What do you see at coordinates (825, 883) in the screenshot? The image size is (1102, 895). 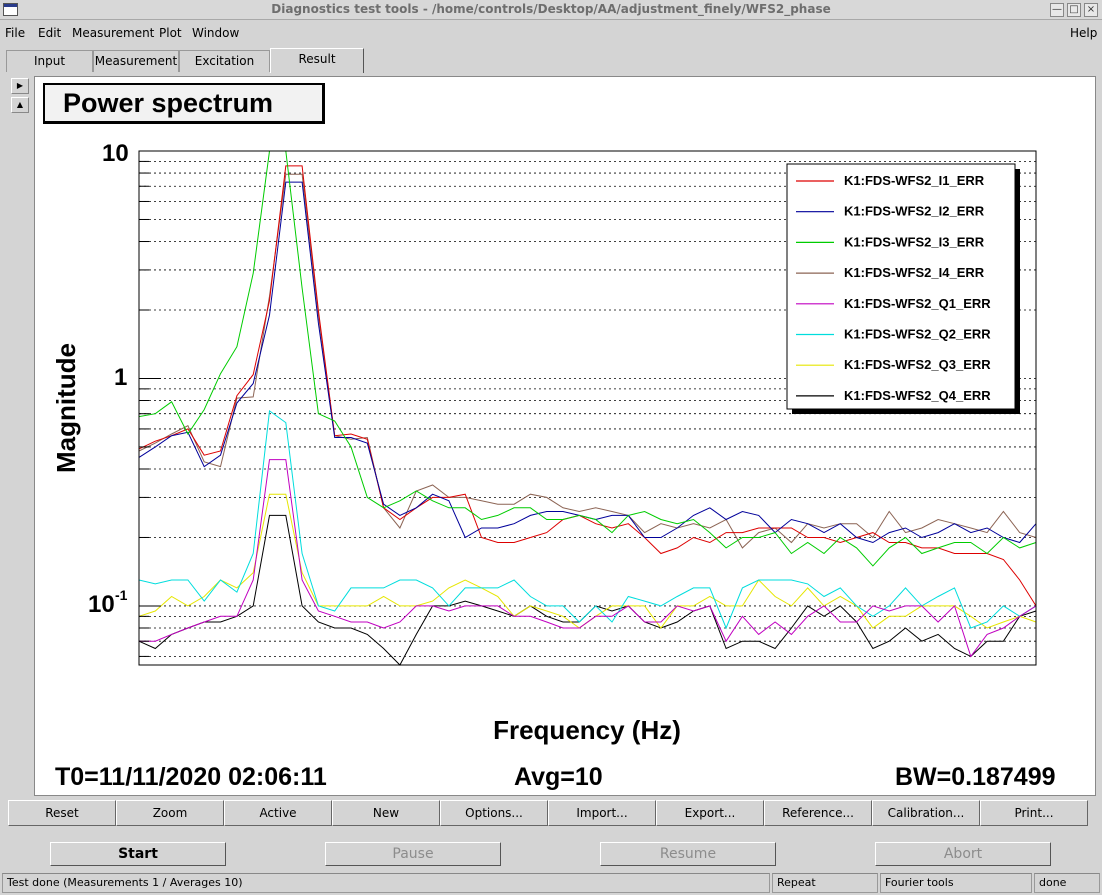 I see `status-mode: Repeat` at bounding box center [825, 883].